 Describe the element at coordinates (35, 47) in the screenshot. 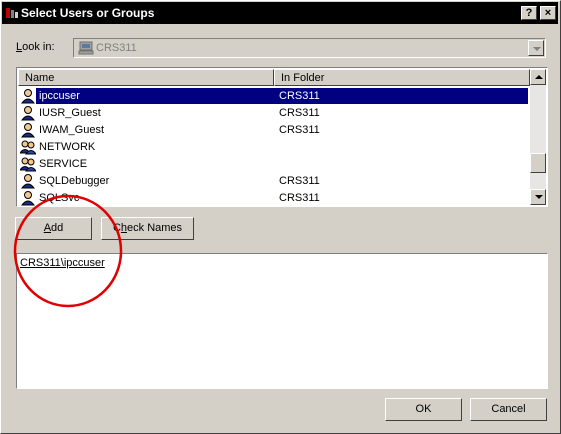

I see `look-in-label: Look in:` at that location.